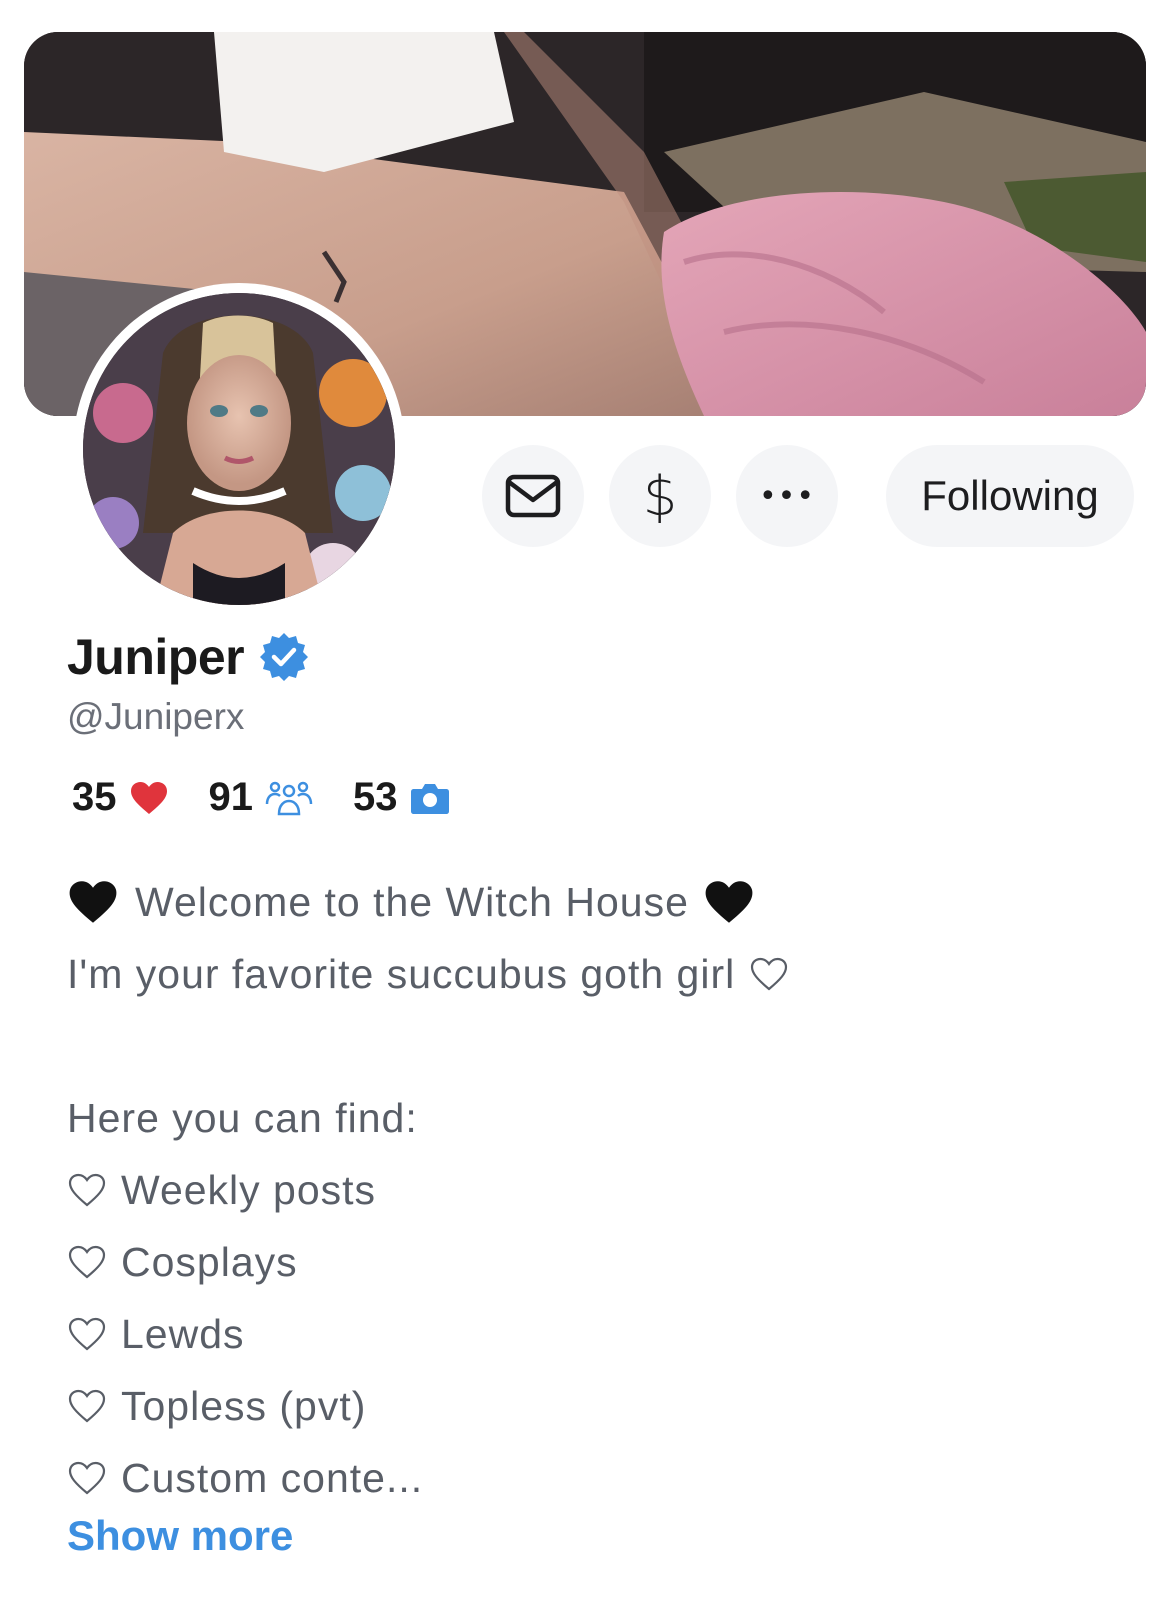  I want to click on photos-stat: 53, so click(401, 797).